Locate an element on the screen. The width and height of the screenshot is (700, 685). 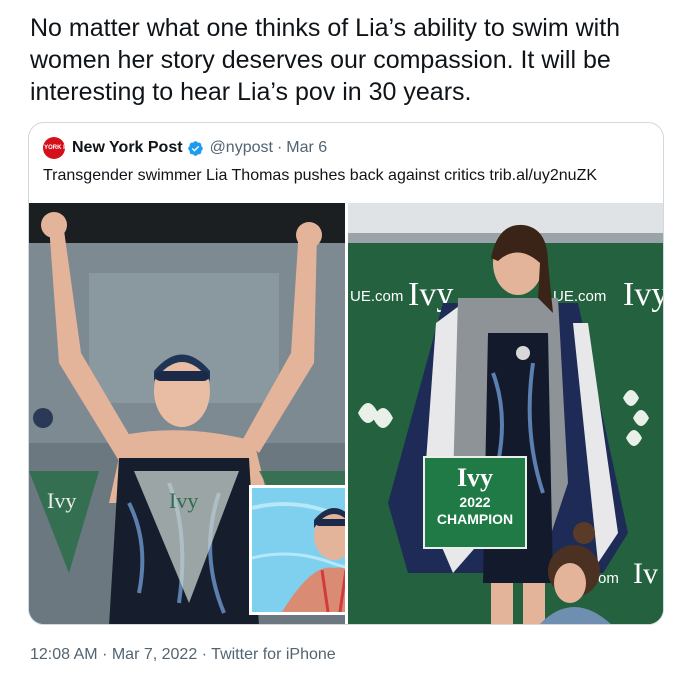
tweet-date: Mar 7, 2022 is located at coordinates (154, 654).